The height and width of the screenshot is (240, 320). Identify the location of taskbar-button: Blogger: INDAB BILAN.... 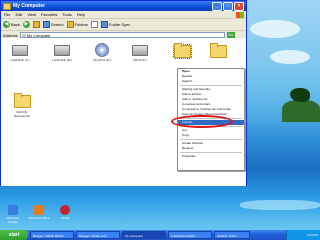
(52, 235).